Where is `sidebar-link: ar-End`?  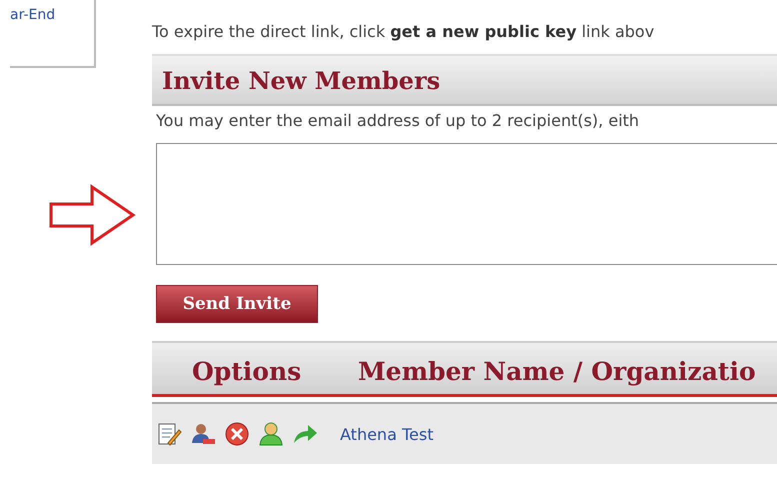 sidebar-link: ar-End is located at coordinates (33, 15).